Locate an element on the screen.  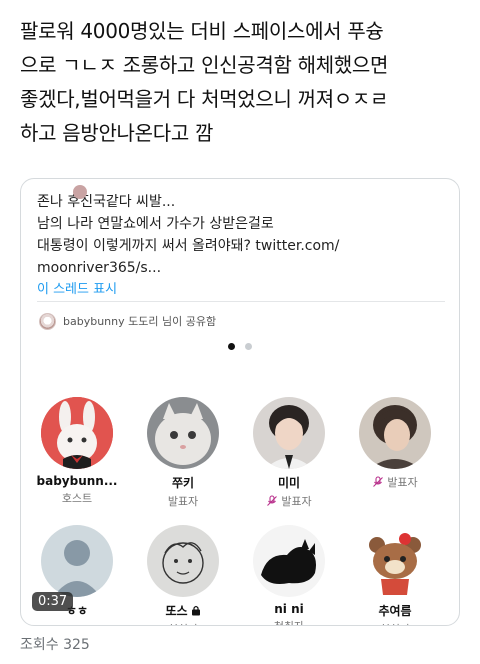
sketch-avatar is located at coordinates (183, 561).